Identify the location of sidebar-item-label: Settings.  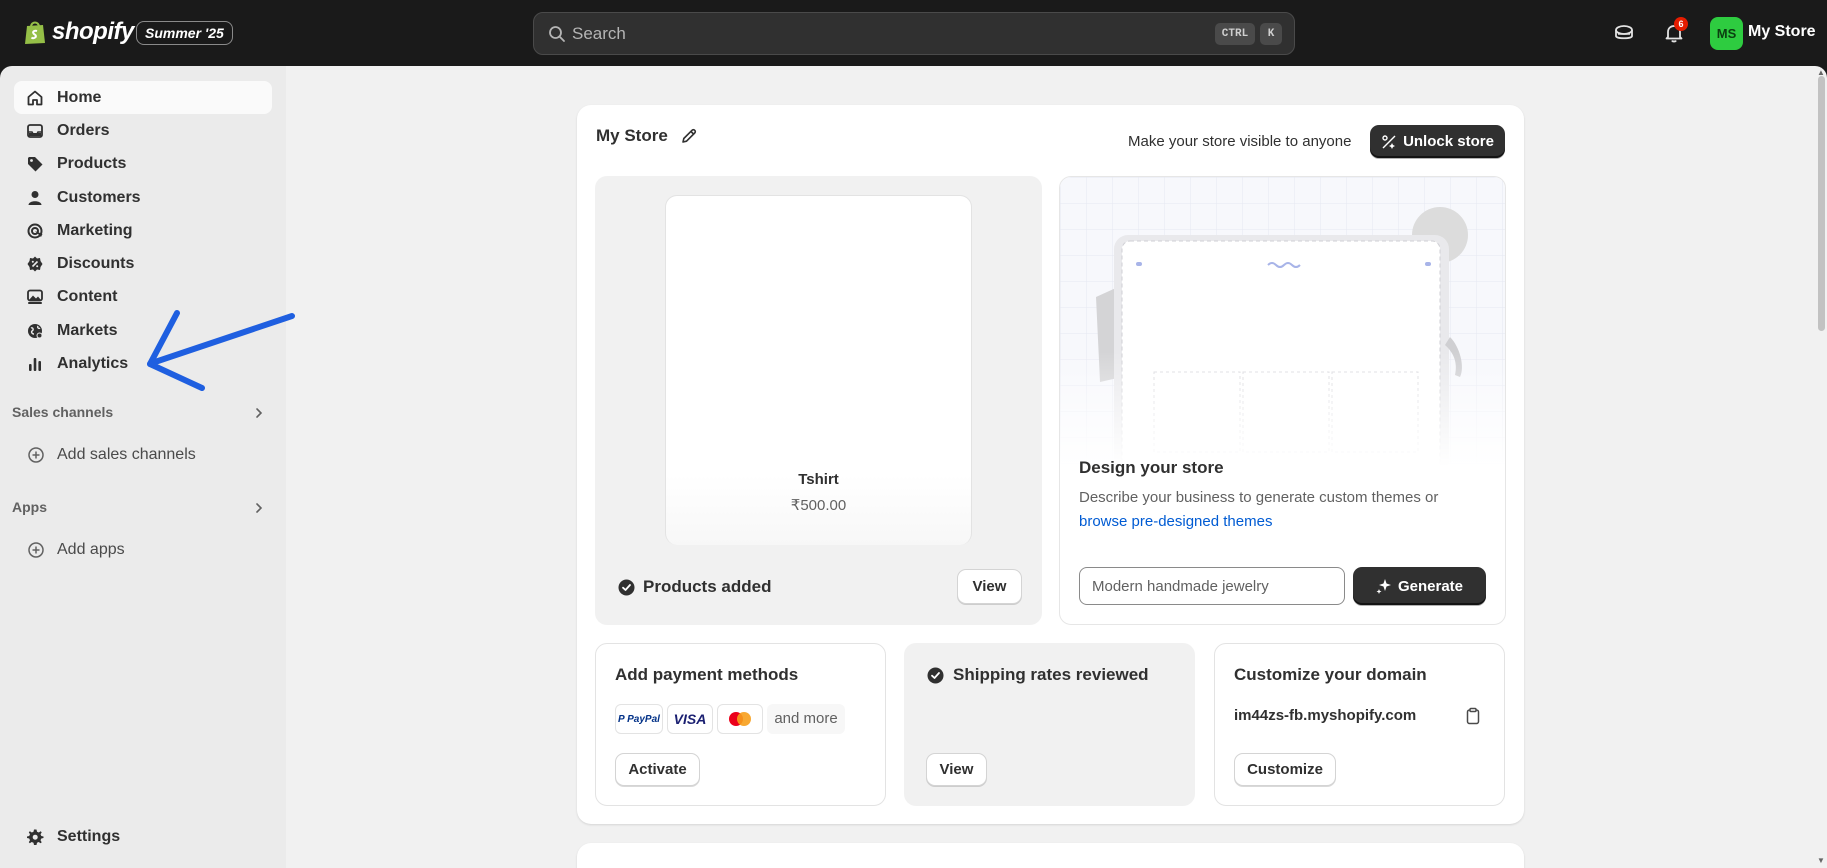
(89, 836).